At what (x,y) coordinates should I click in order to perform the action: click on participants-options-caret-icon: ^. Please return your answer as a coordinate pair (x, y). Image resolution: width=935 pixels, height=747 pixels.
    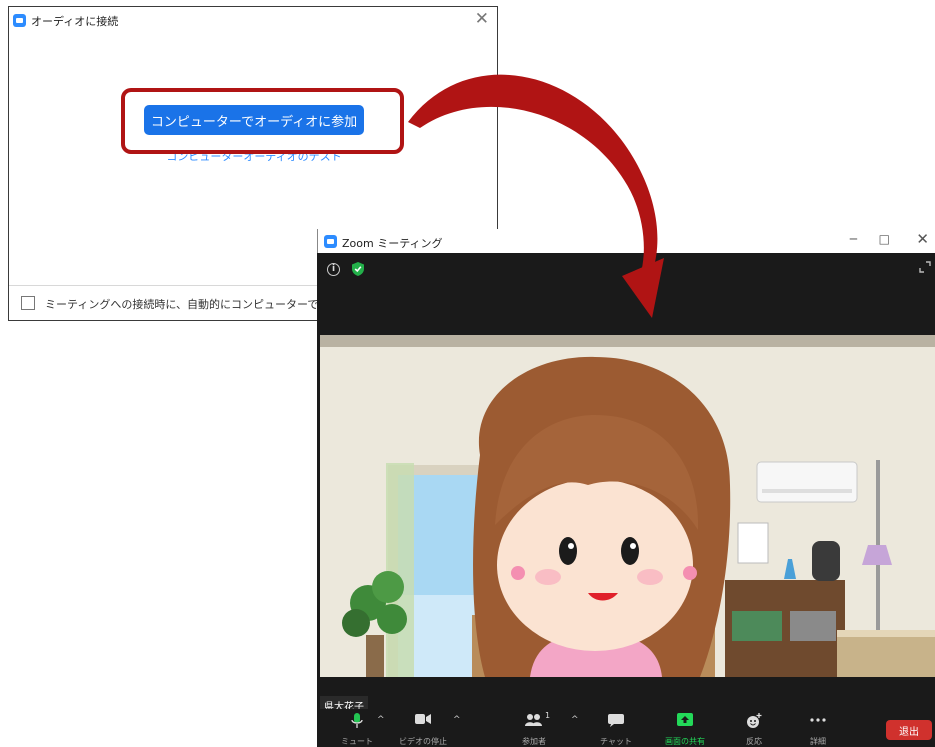
    Looking at the image, I should click on (575, 720).